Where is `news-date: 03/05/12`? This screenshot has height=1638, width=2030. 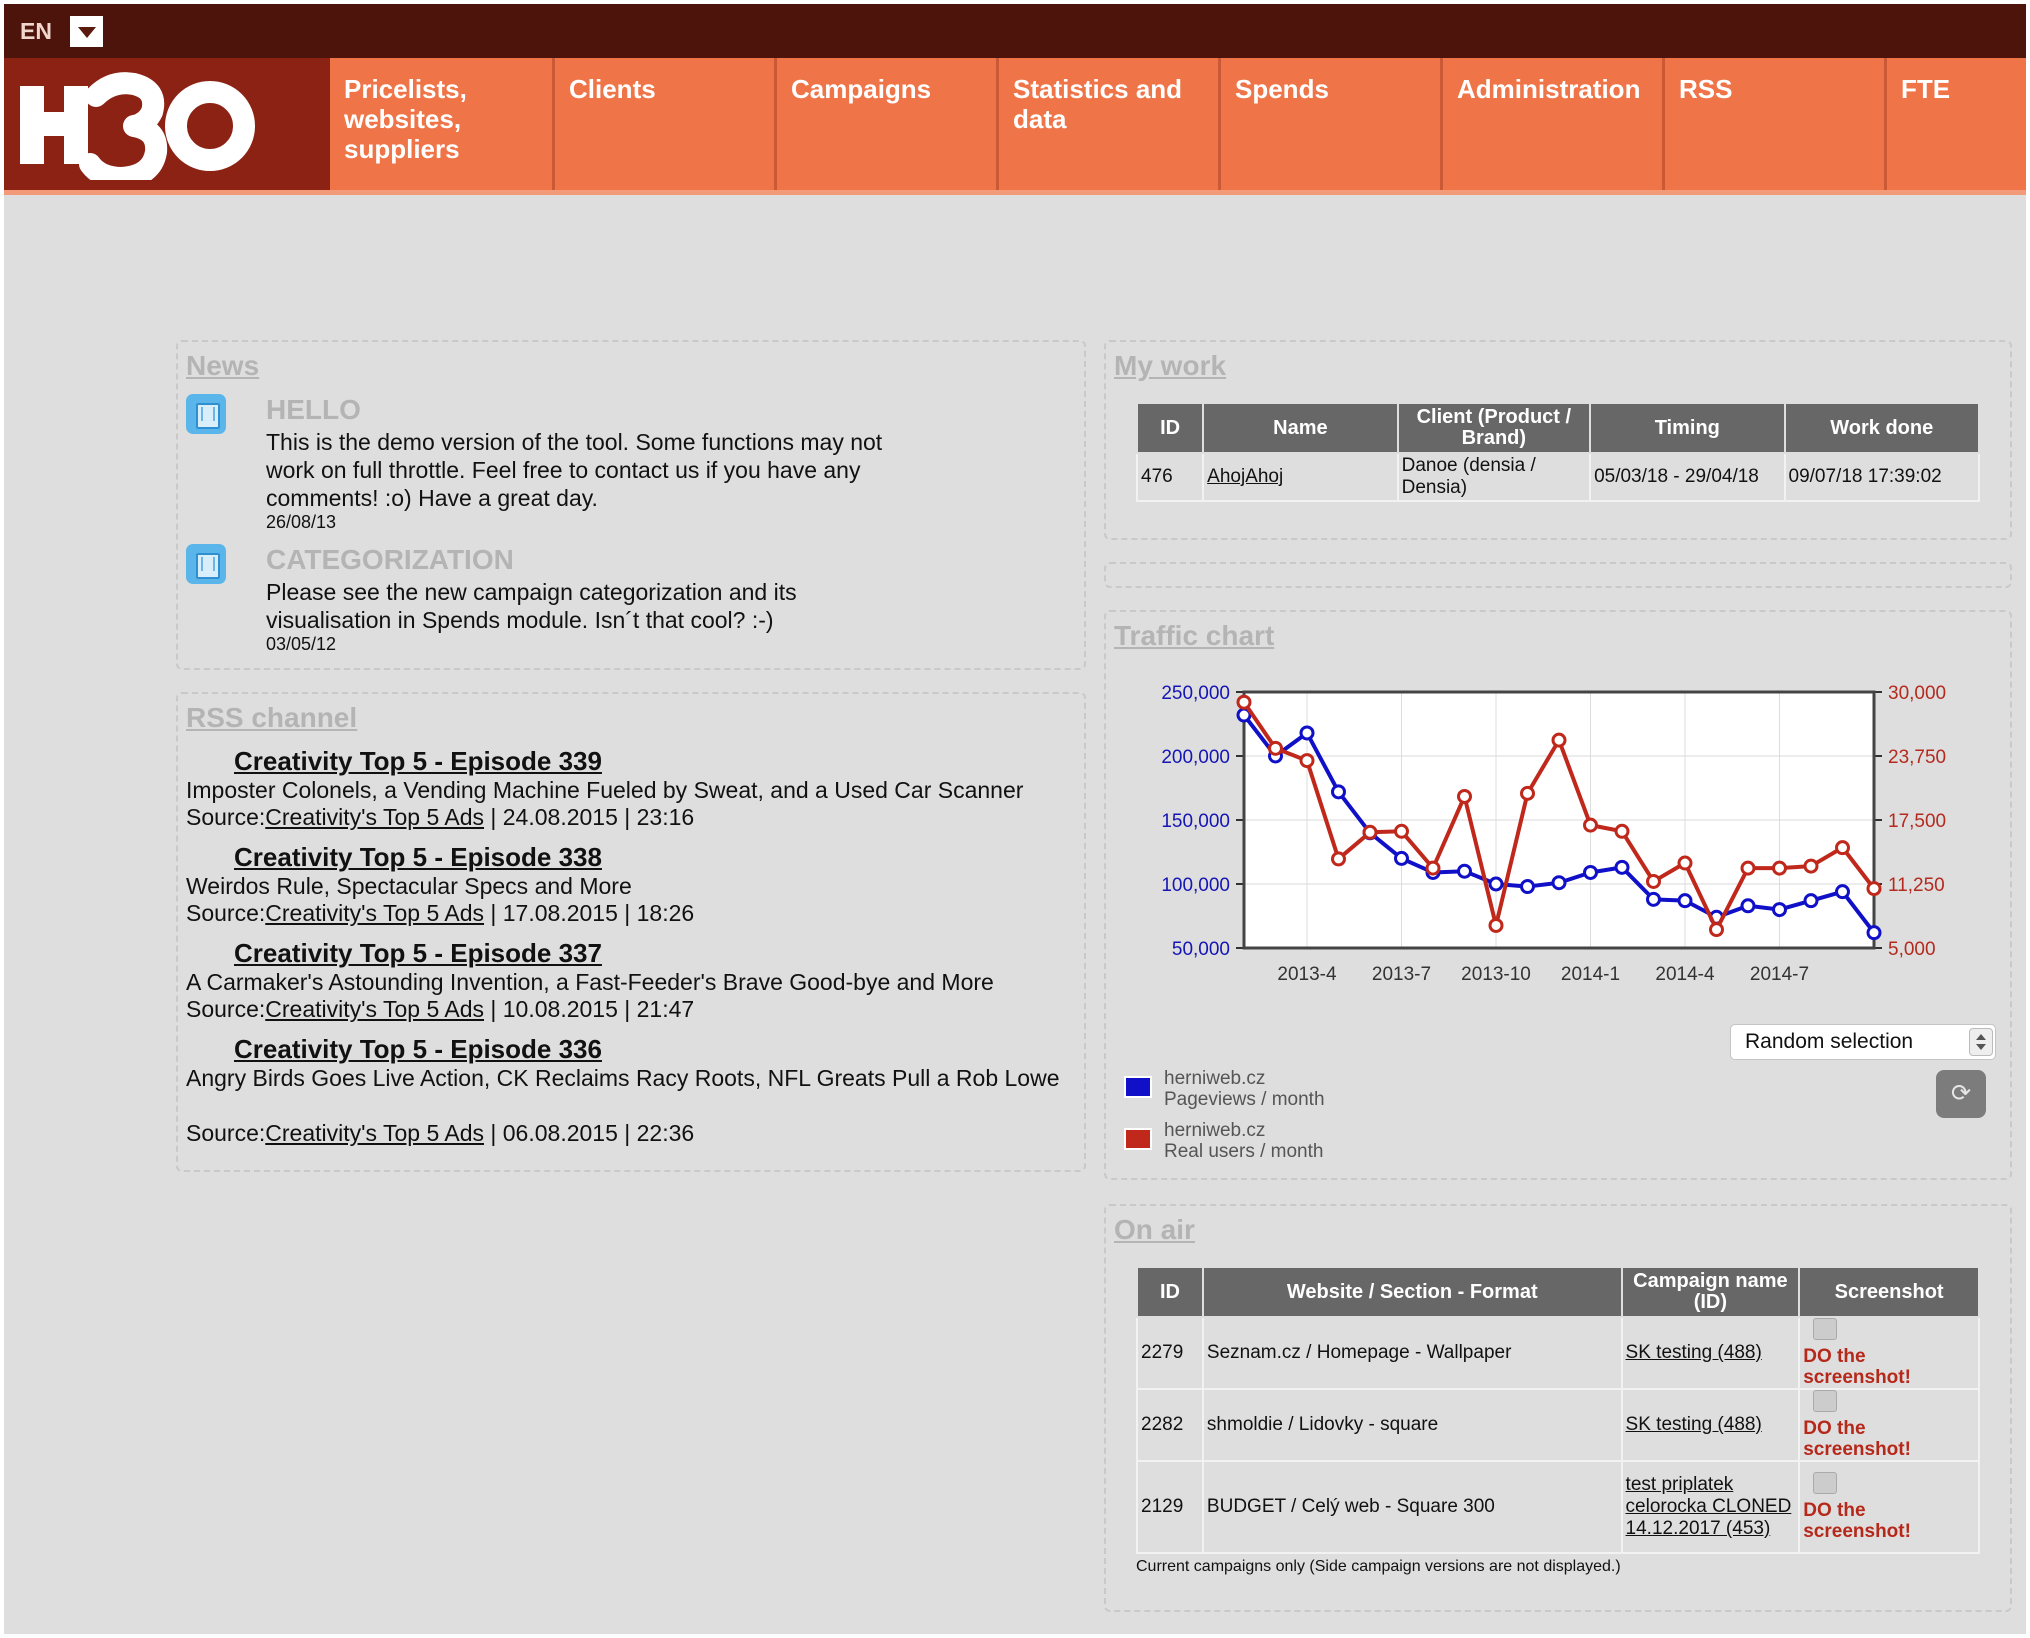 news-date: 03/05/12 is located at coordinates (301, 644).